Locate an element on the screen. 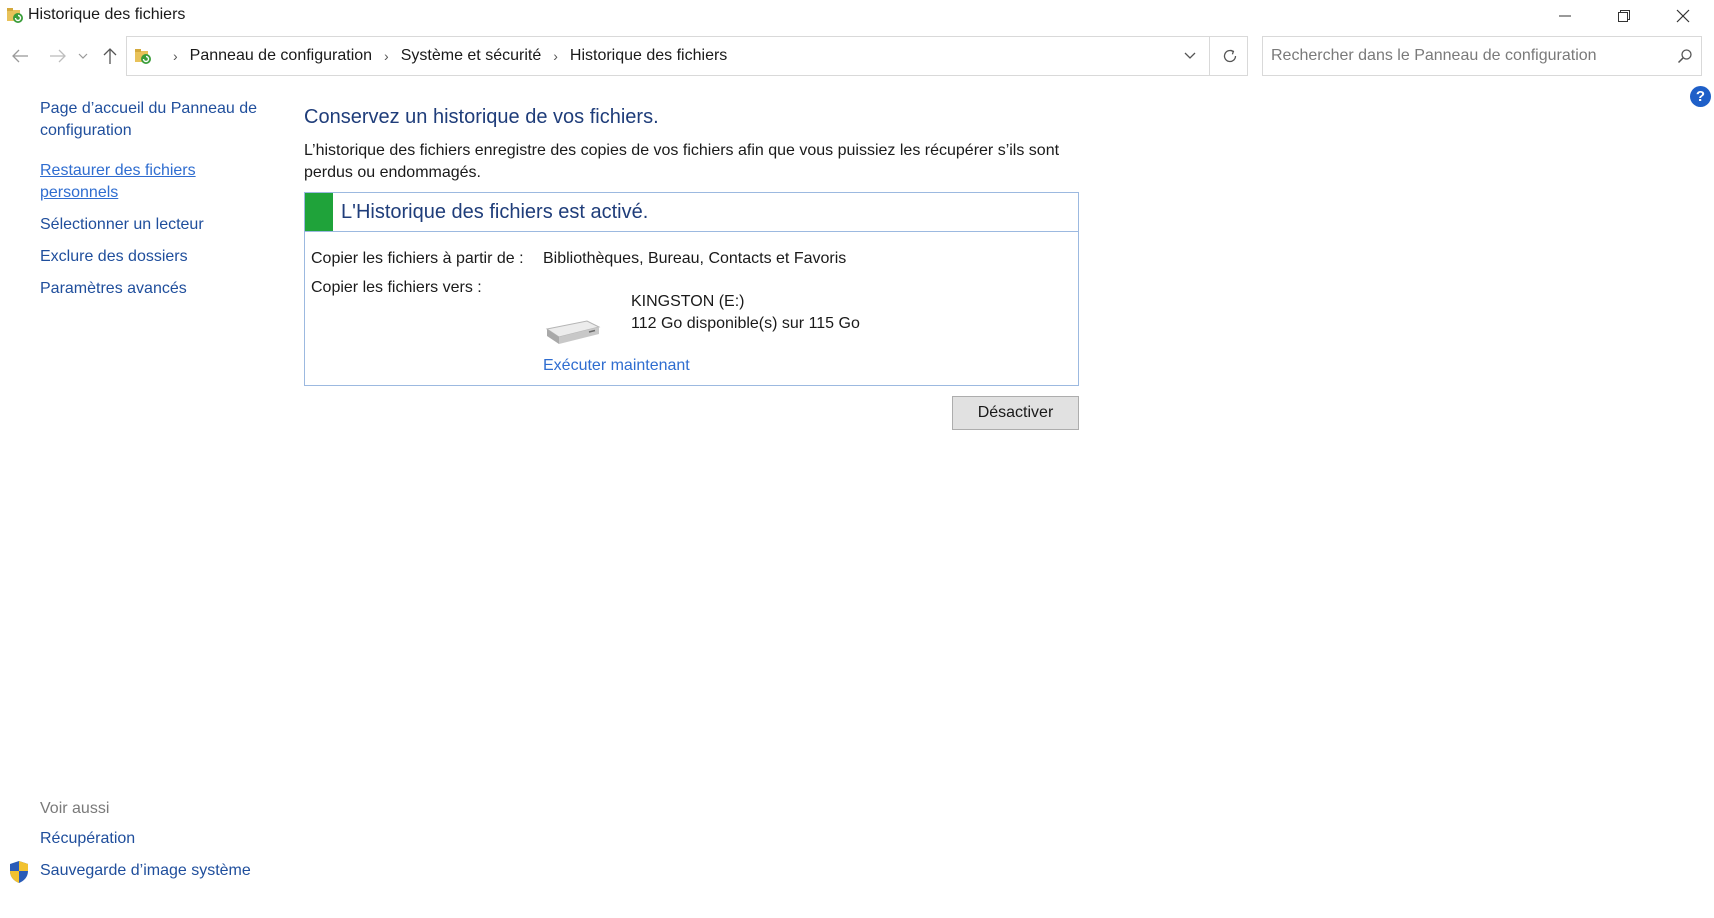 The width and height of the screenshot is (1714, 918). drive-icon is located at coordinates (573, 332).